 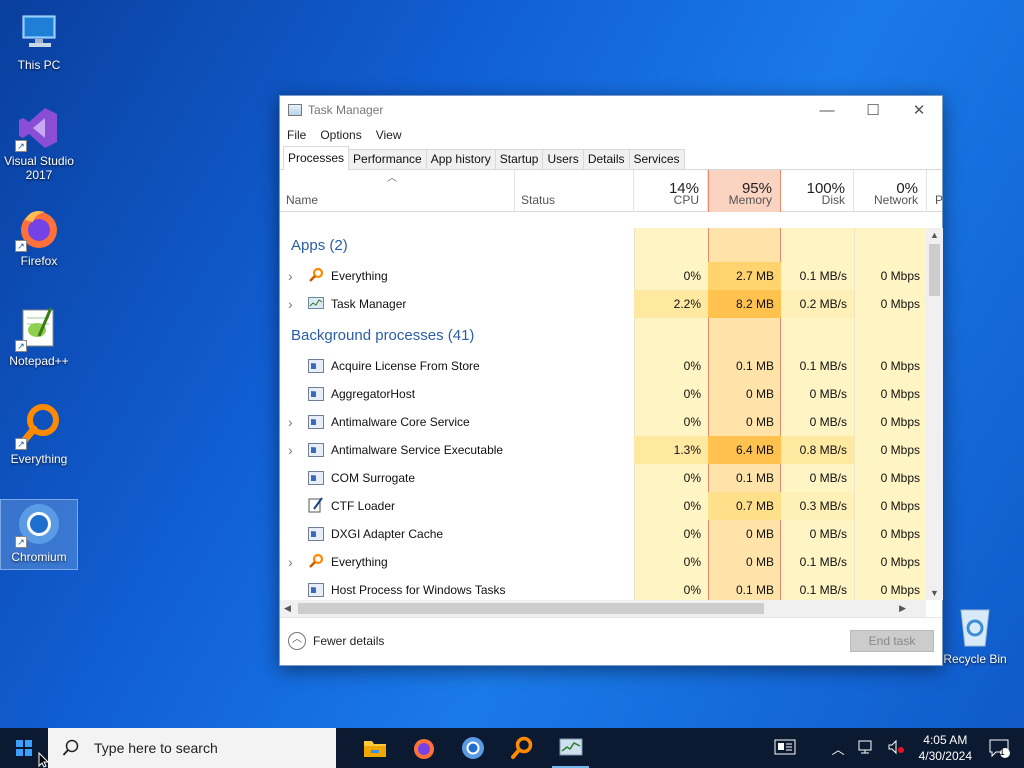 What do you see at coordinates (827, 110) in the screenshot?
I see `minimize-button: —` at bounding box center [827, 110].